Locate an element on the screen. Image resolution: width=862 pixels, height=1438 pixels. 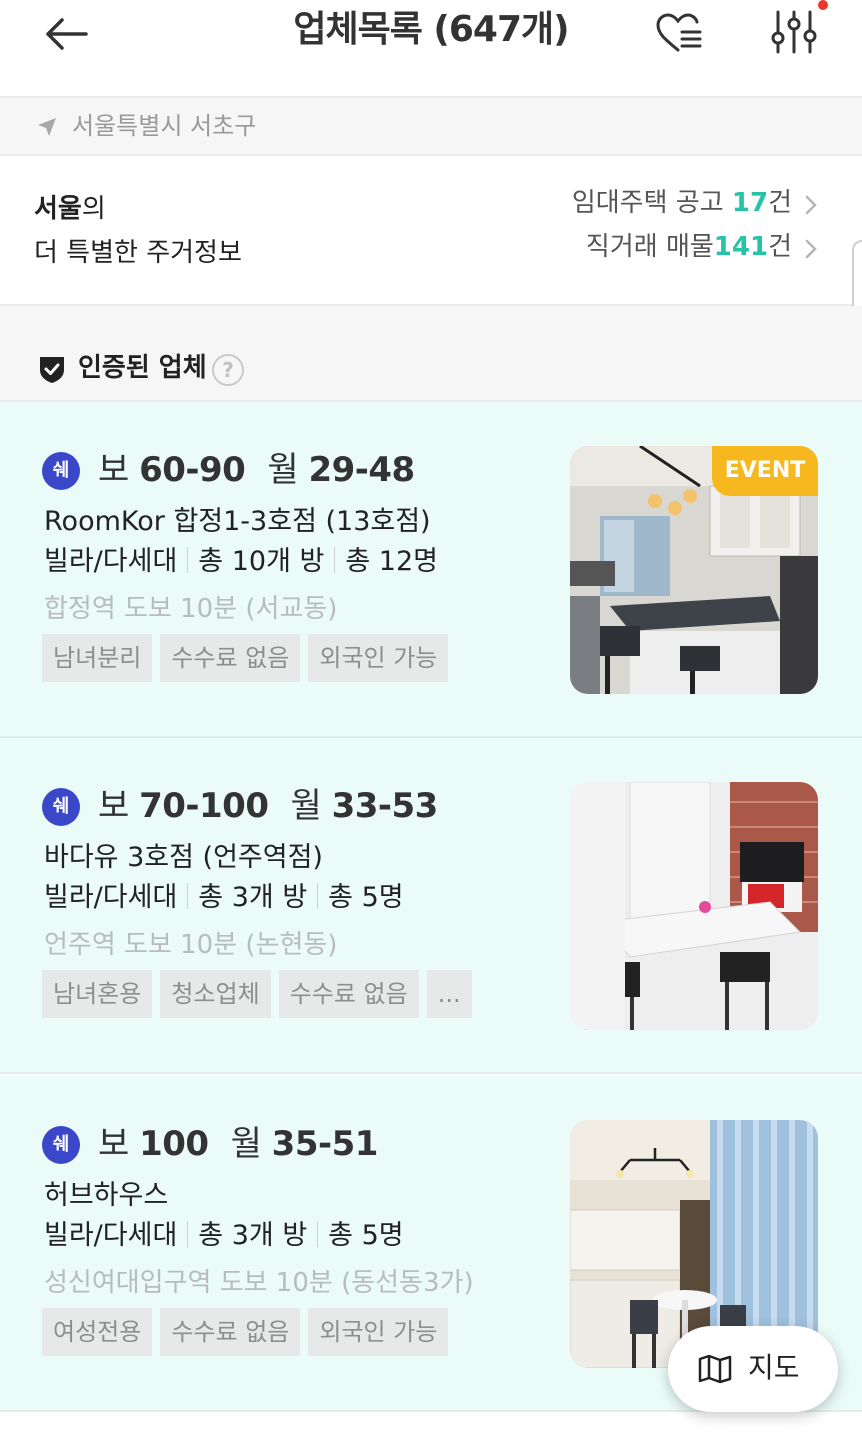
page-title: 업체목록 (647개) is located at coordinates (431, 29).